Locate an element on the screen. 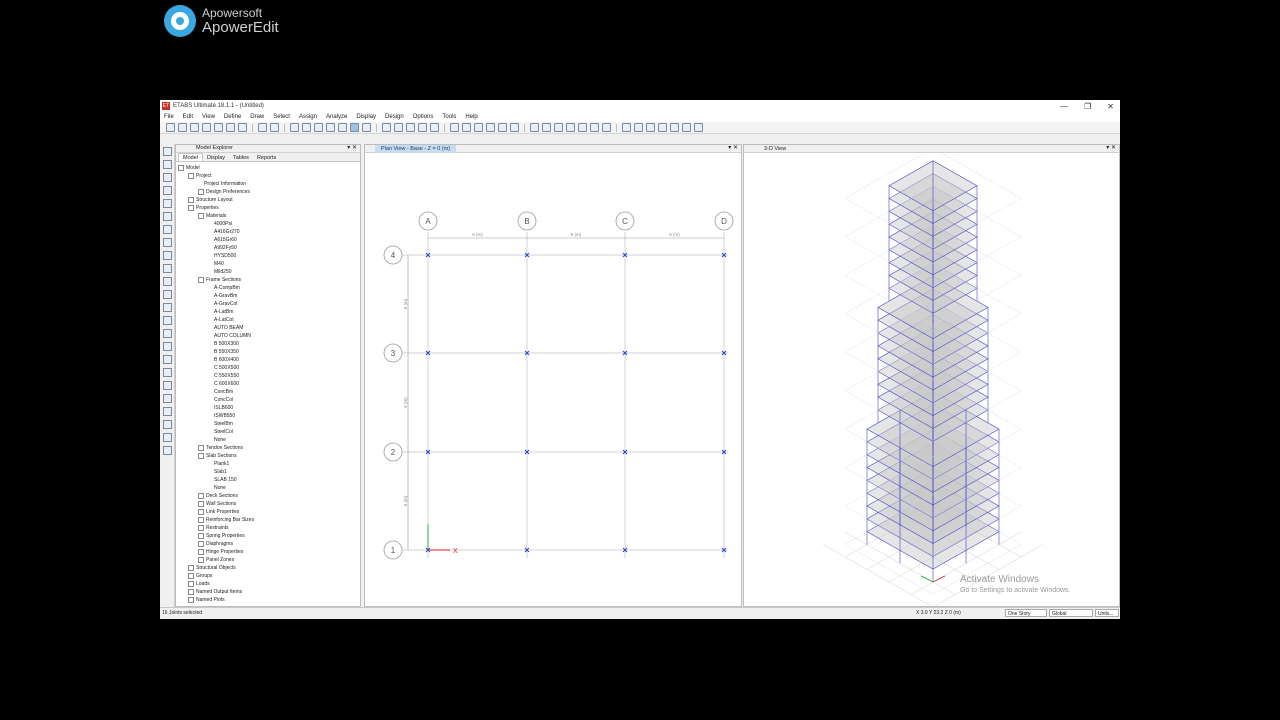  restore-button: ❐ is located at coordinates (1087, 106).